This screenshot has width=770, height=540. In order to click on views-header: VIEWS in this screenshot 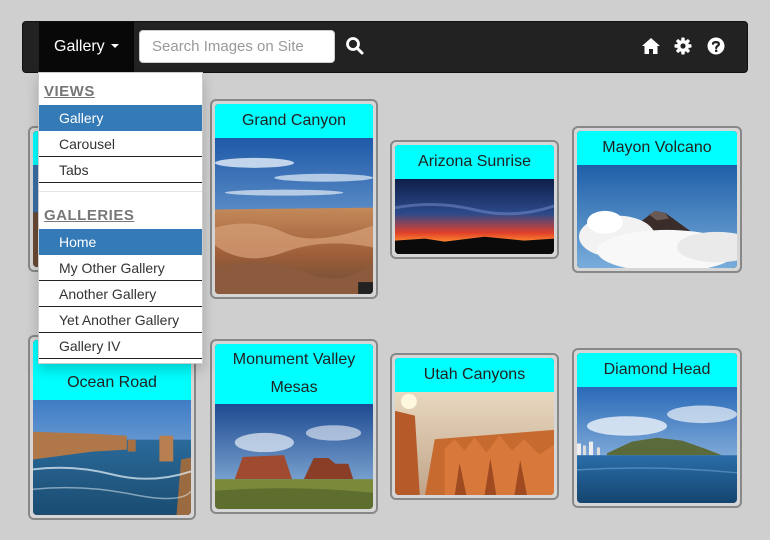, I will do `click(69, 91)`.